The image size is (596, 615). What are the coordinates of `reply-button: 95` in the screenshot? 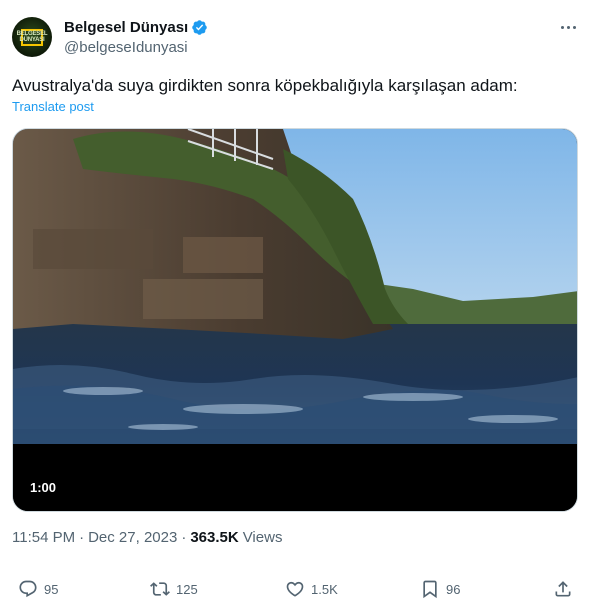 It's located at (38, 589).